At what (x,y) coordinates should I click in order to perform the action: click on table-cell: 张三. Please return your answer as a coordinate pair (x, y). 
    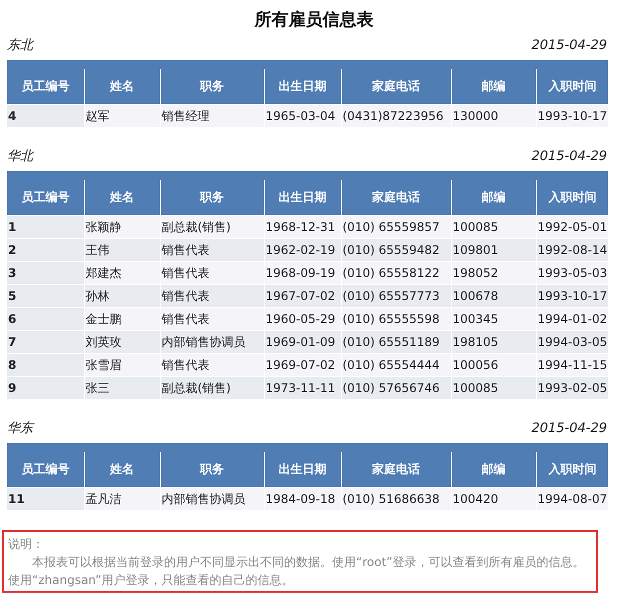
    Looking at the image, I should click on (122, 387).